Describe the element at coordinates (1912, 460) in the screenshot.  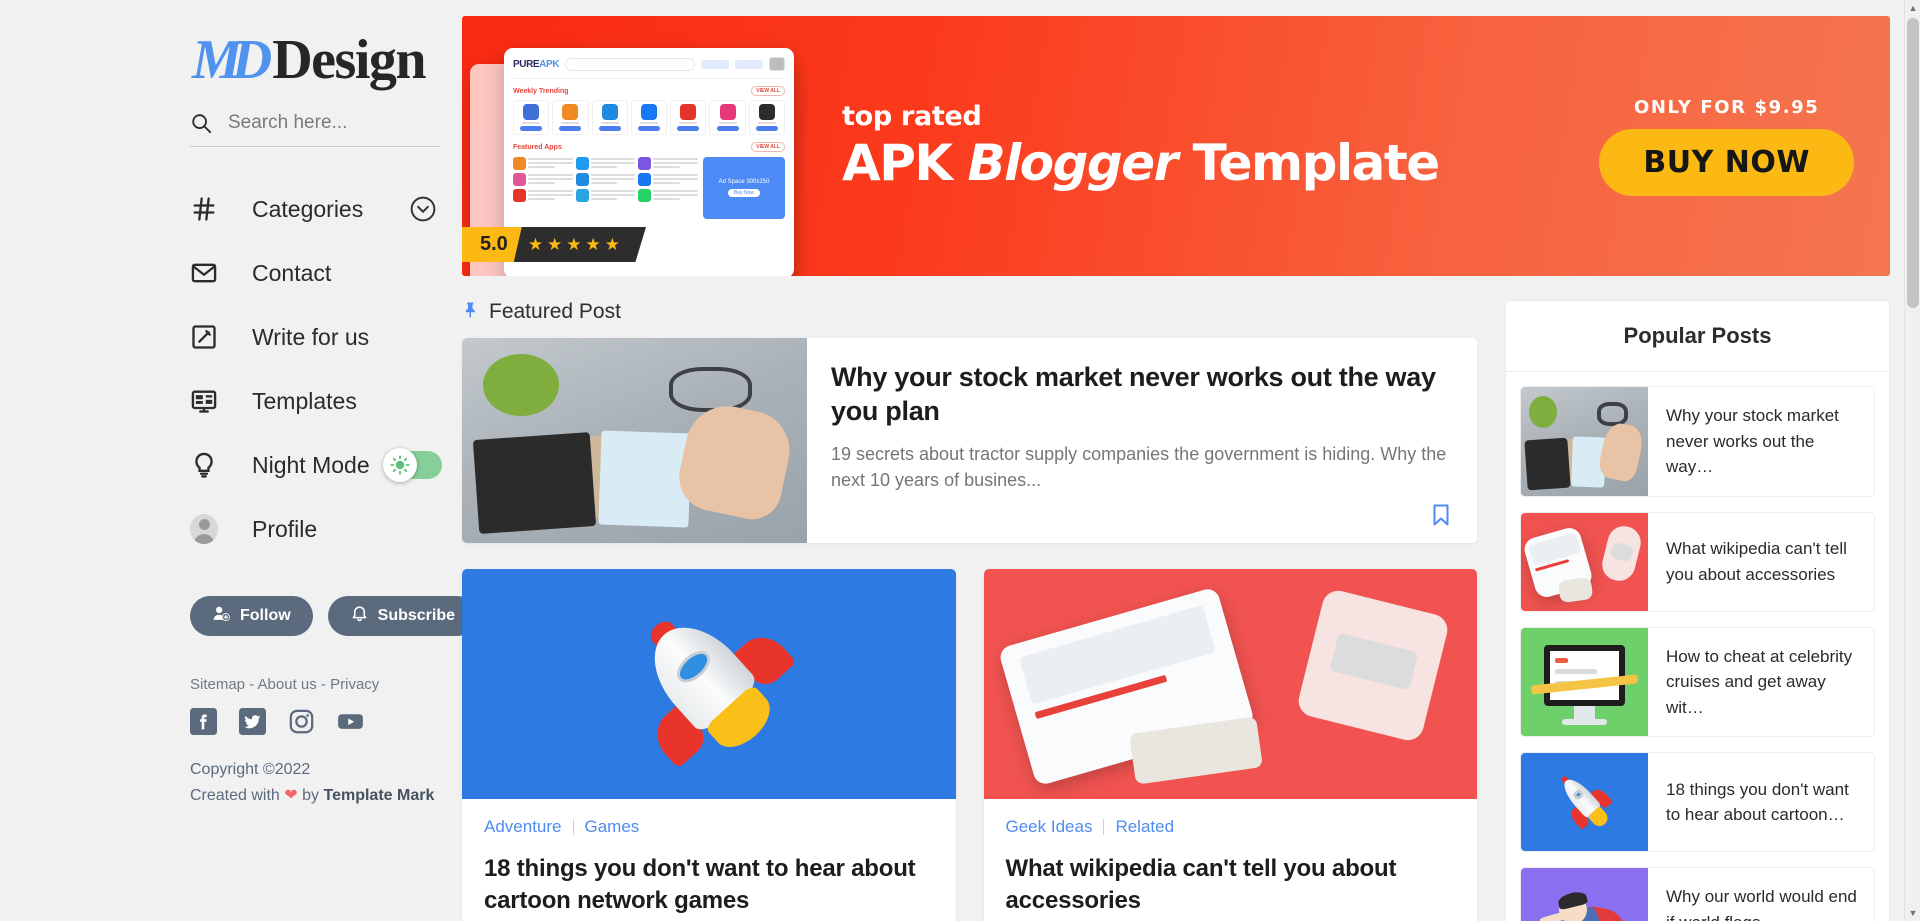
I see `page-scrollbar: ▲ ▼` at that location.